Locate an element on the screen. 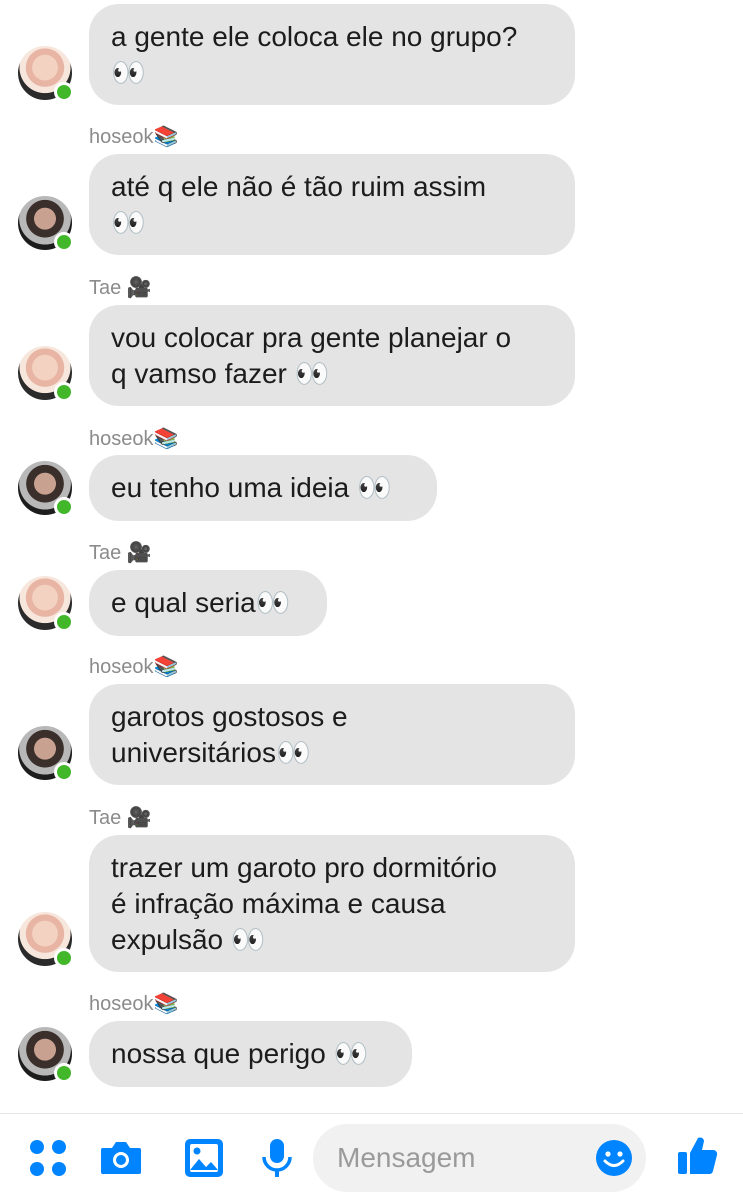 This screenshot has width=743, height=1201. message-bubble: e qual seria👀 is located at coordinates (208, 603).